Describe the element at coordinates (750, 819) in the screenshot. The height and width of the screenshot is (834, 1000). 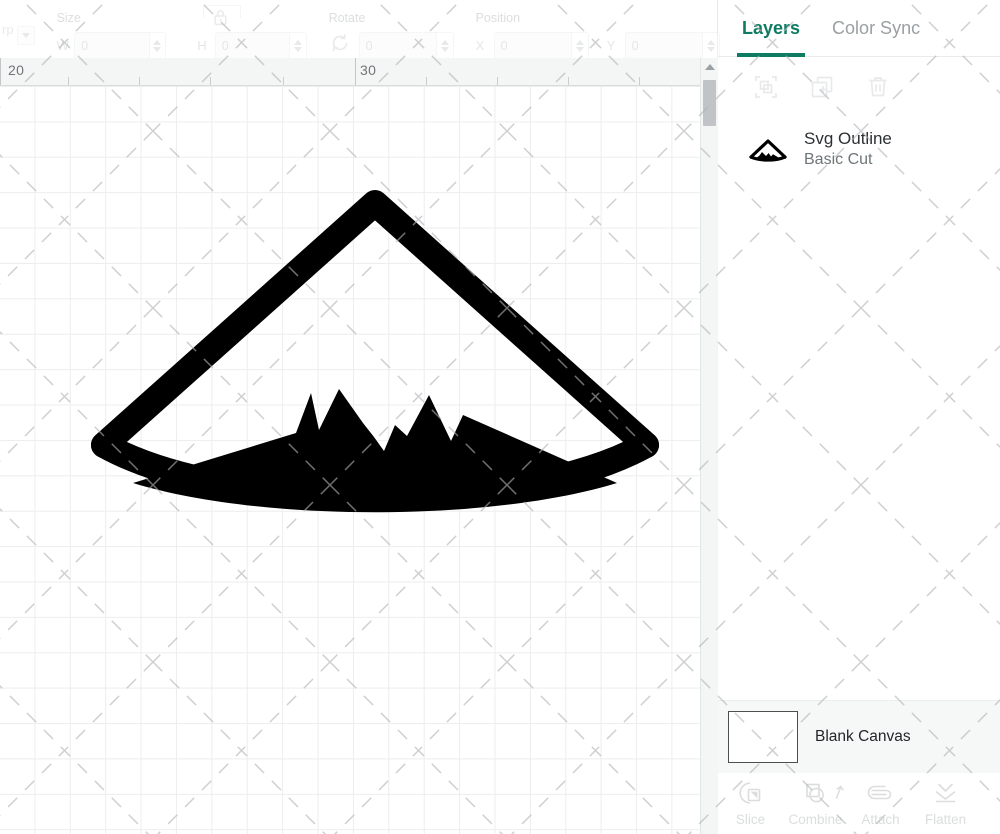
I see `slice-label: Slice` at that location.